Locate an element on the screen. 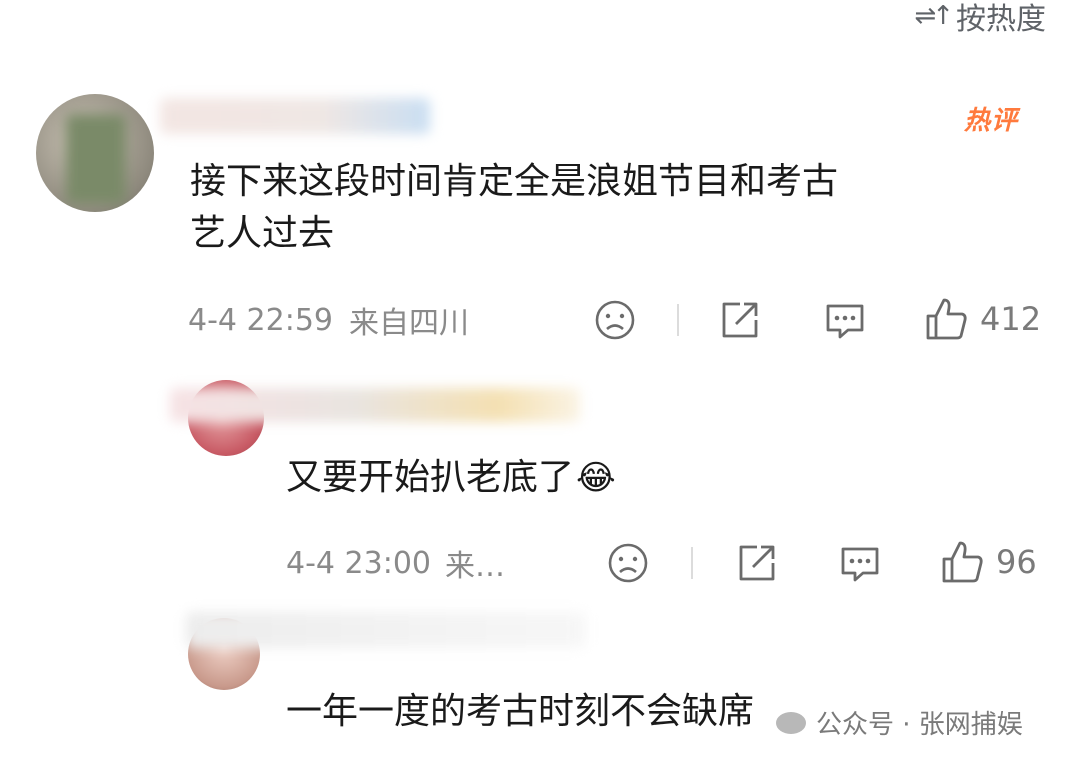 The image size is (1080, 767). like-button: 96 is located at coordinates (988, 562).